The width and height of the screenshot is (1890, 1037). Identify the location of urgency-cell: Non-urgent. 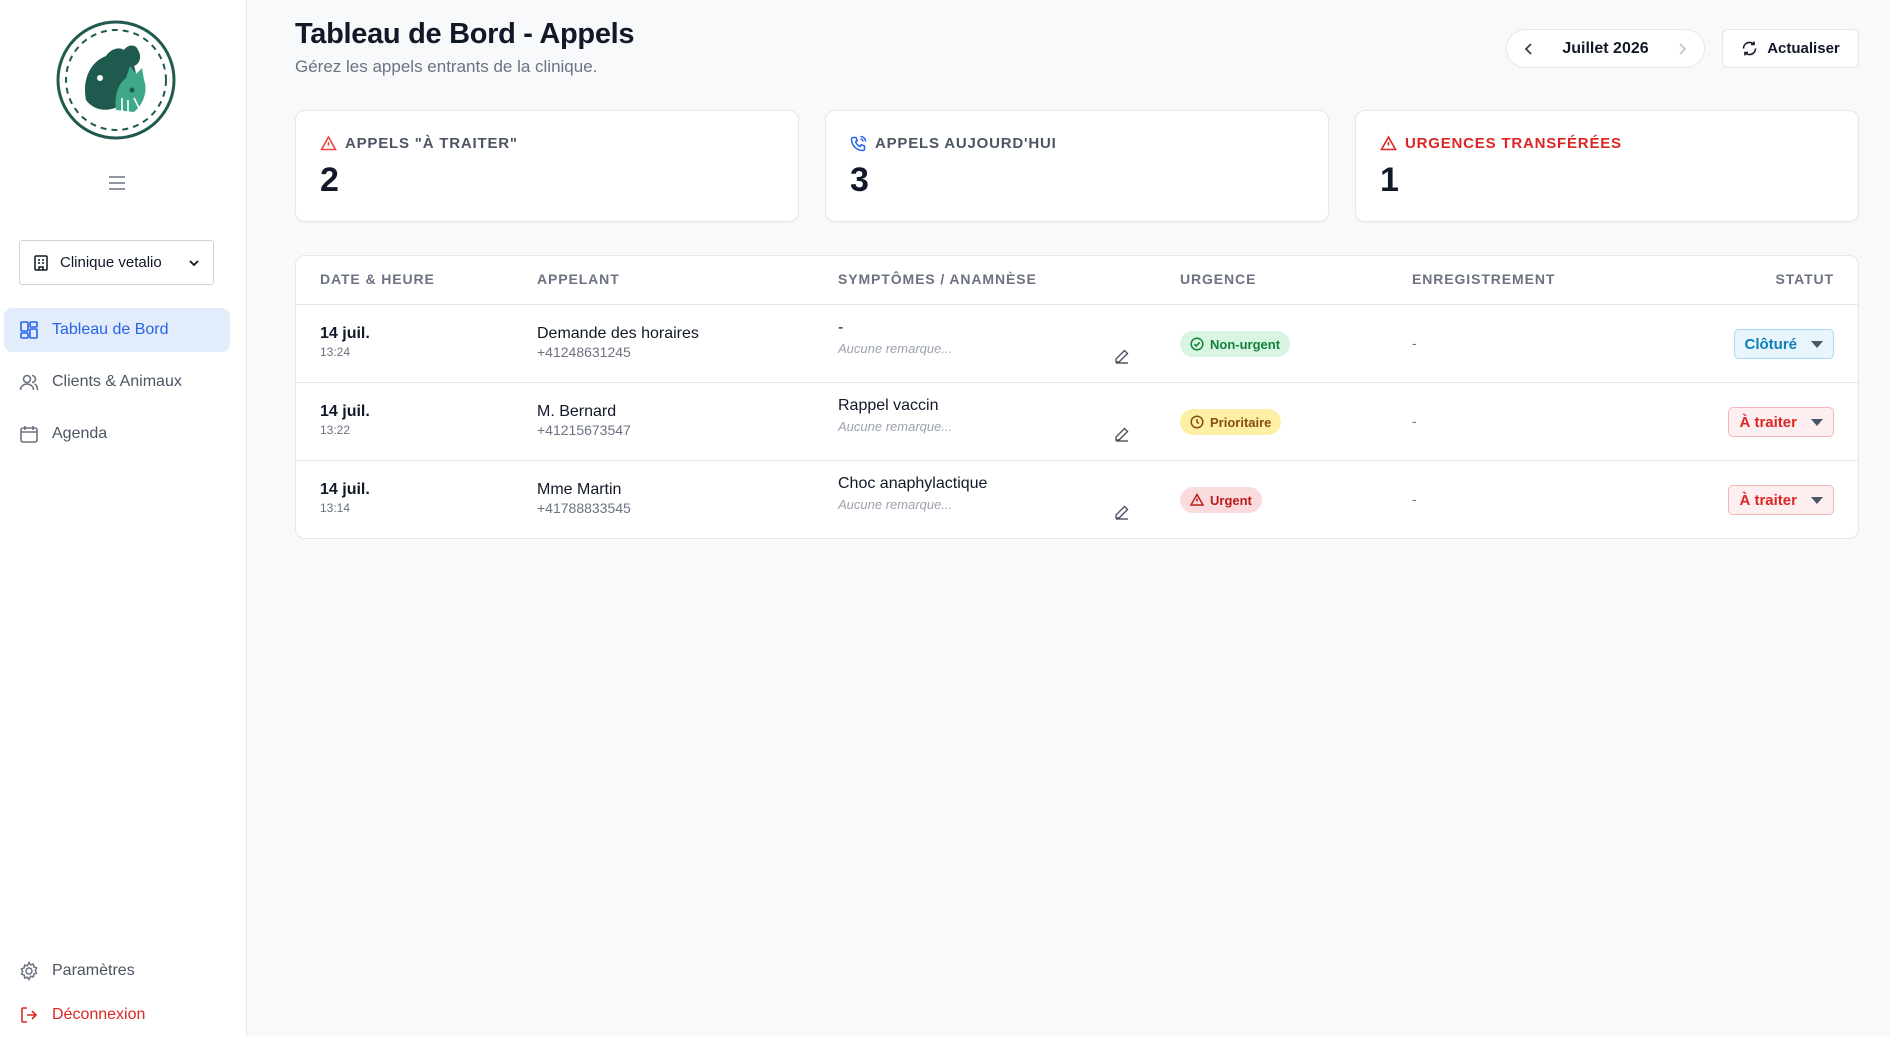
(1235, 344).